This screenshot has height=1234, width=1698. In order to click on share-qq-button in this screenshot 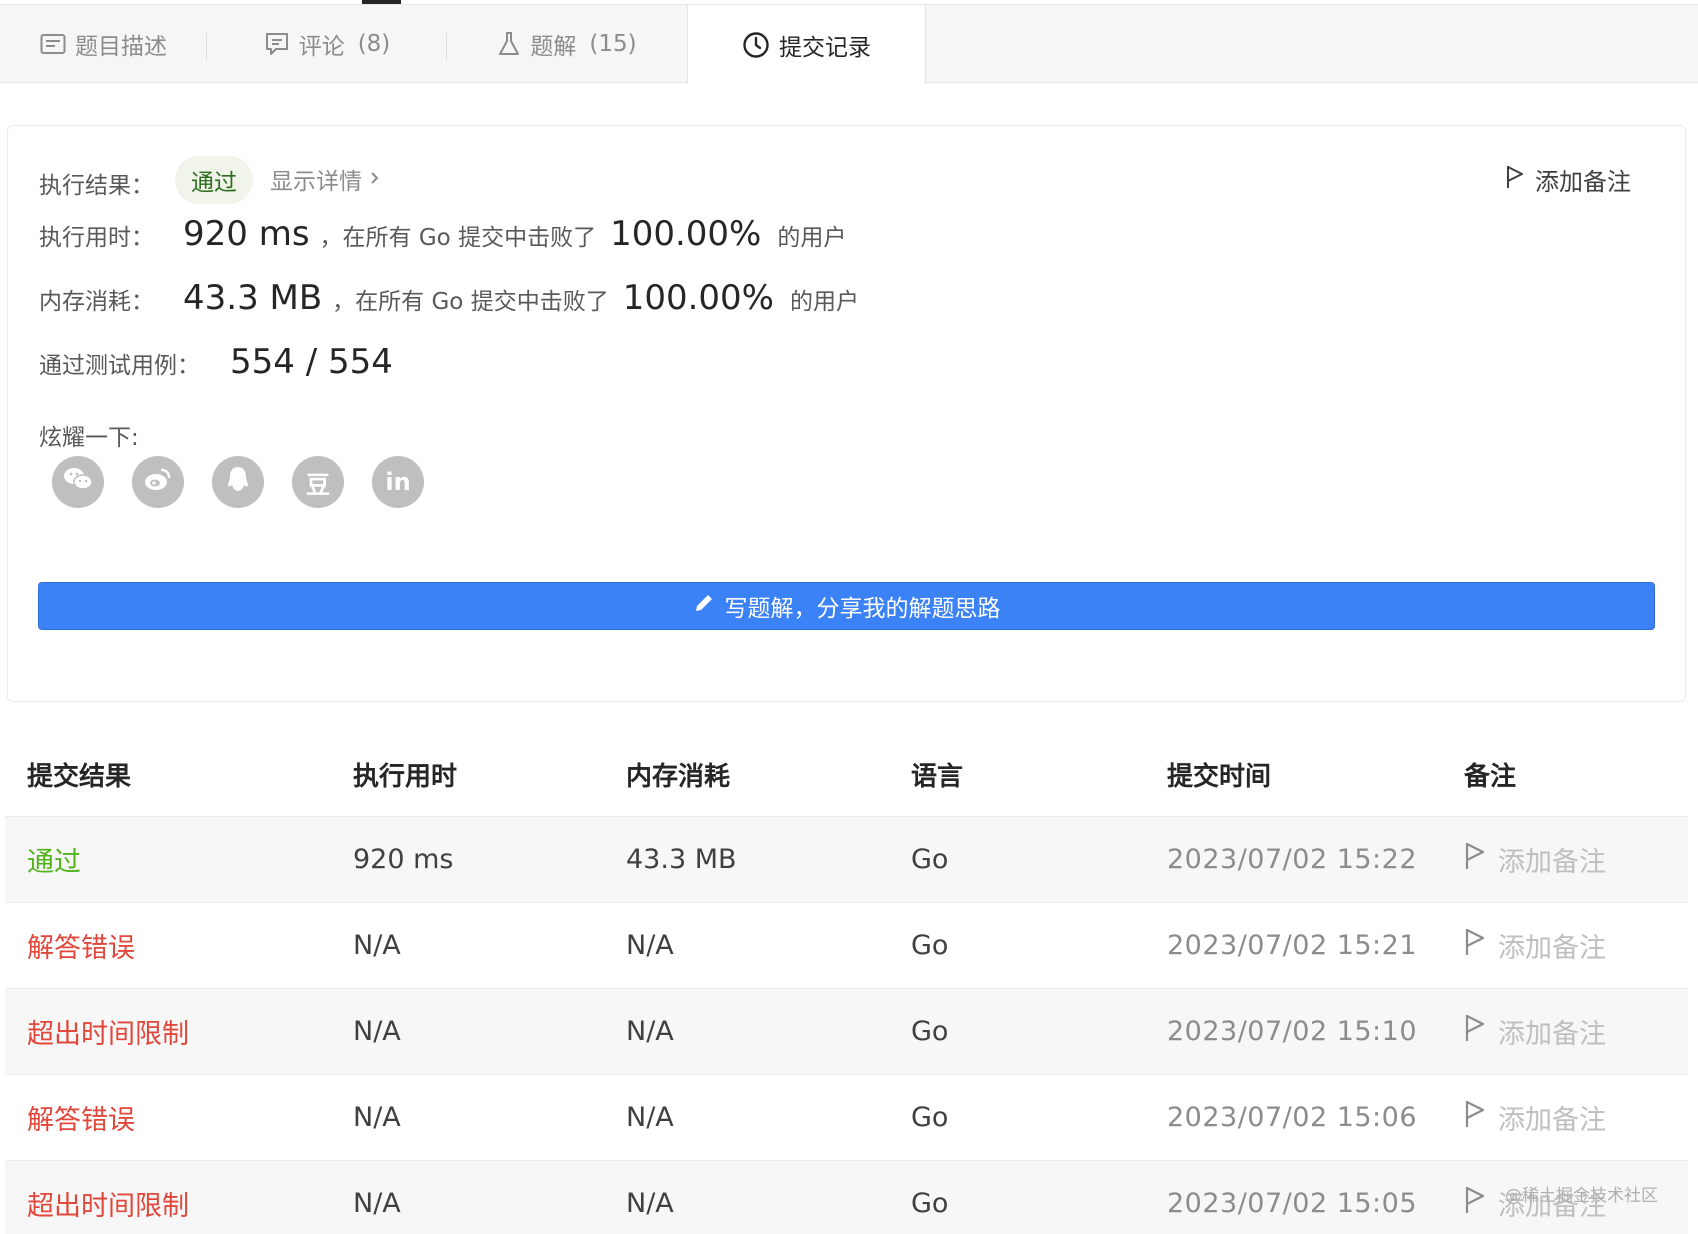, I will do `click(238, 482)`.